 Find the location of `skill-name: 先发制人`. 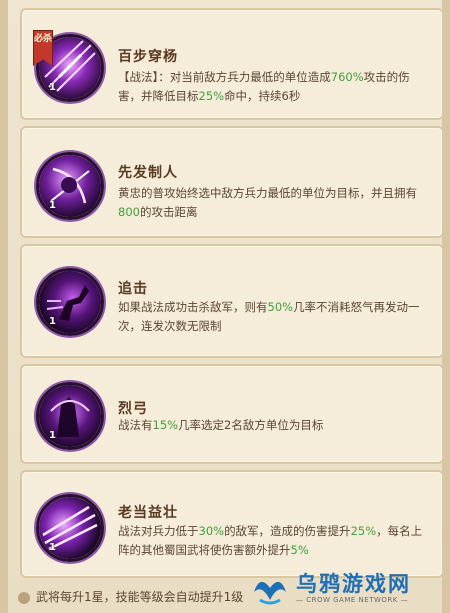

skill-name: 先发制人 is located at coordinates (148, 173).